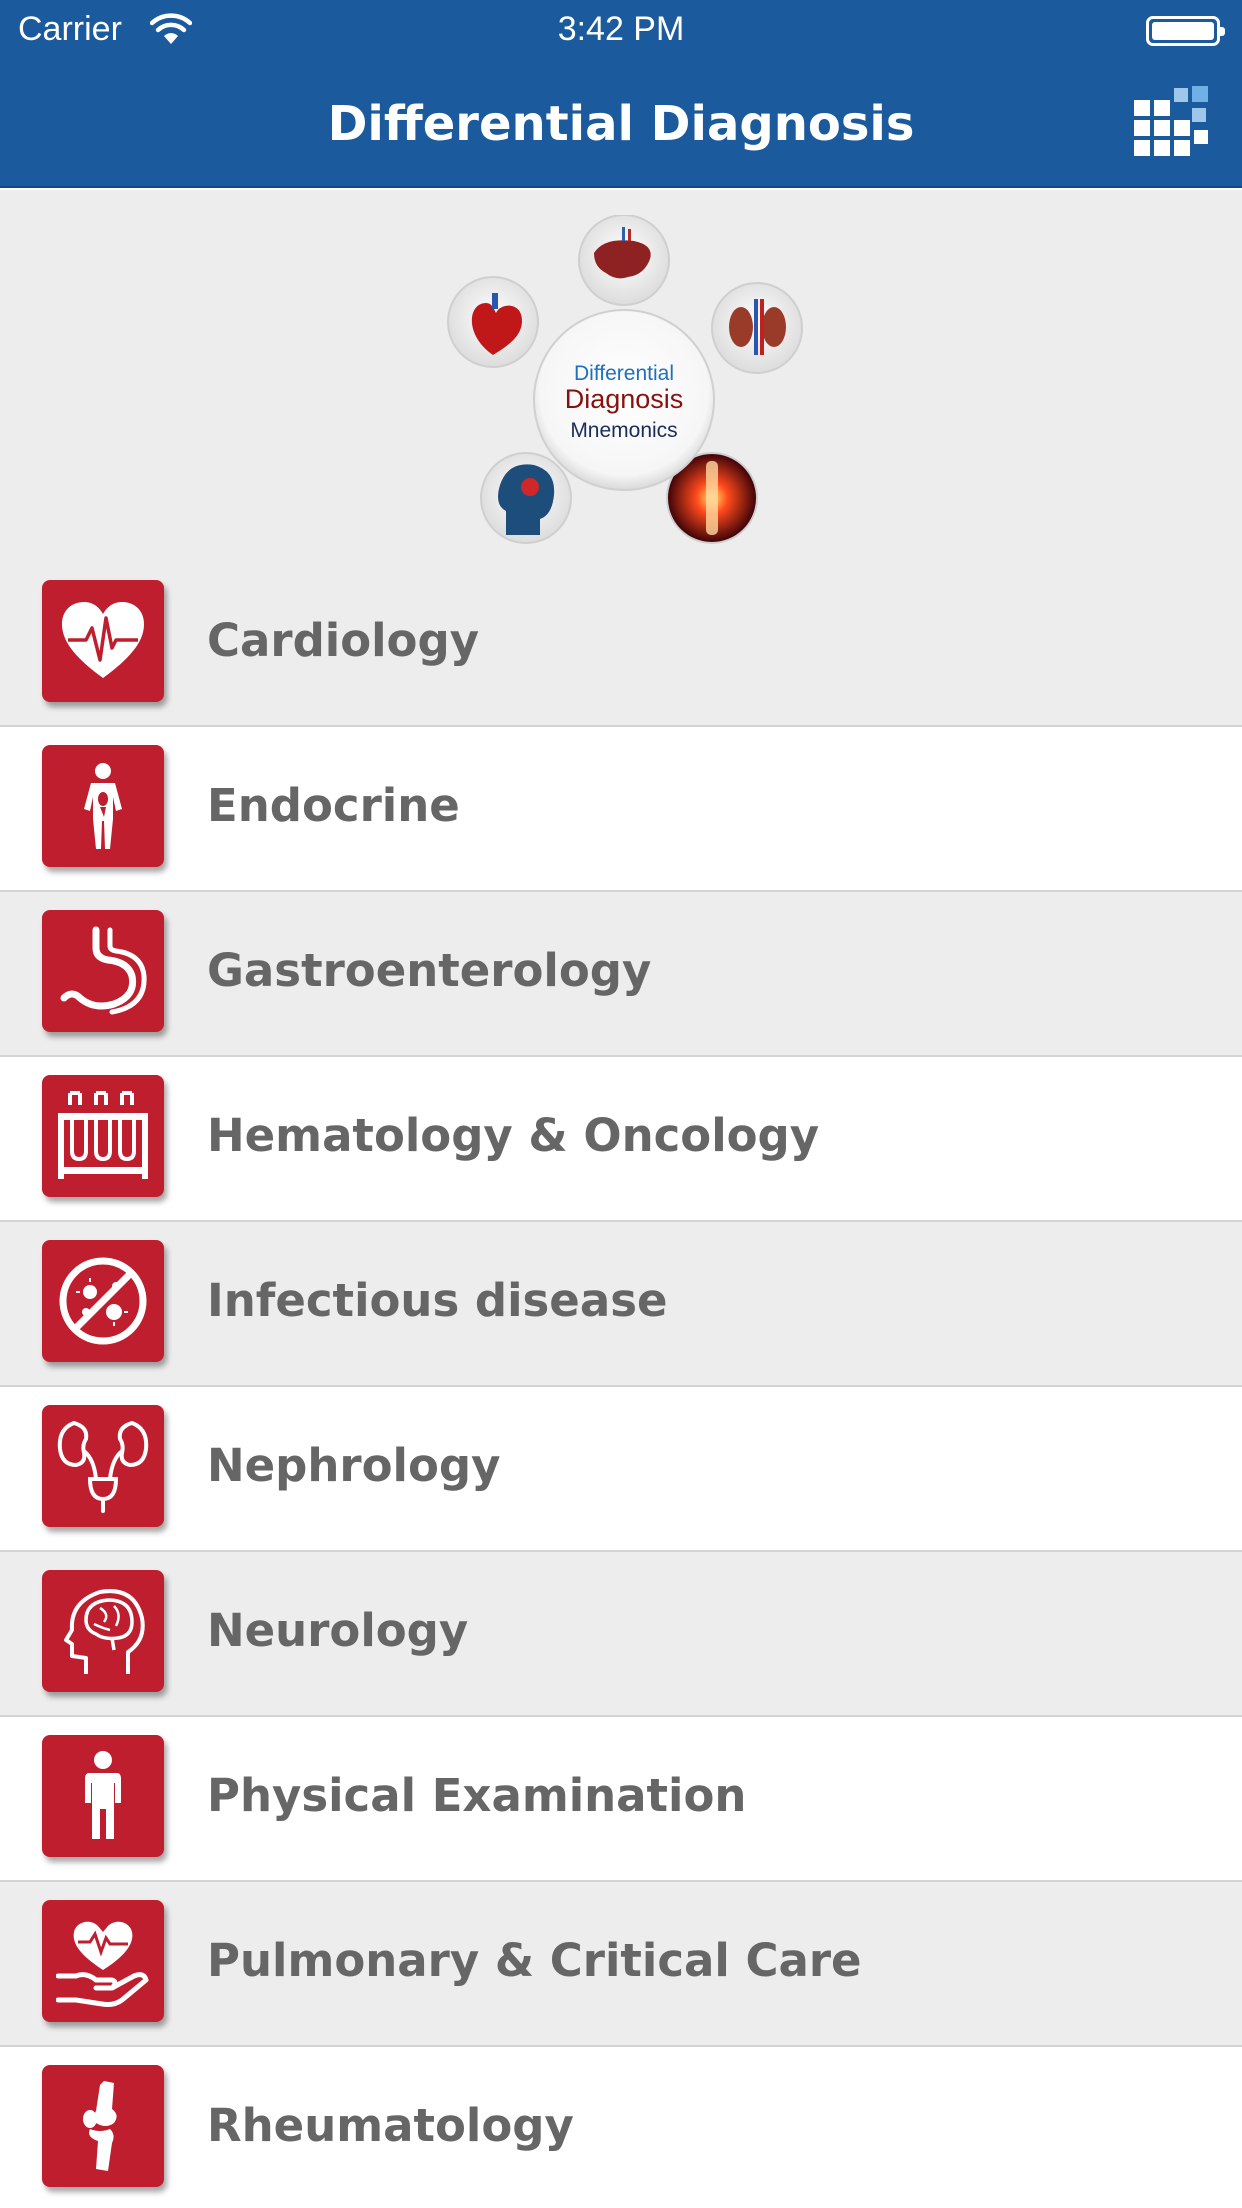 The image size is (1242, 2208). I want to click on item-label: Hematology & Oncology, so click(513, 1135).